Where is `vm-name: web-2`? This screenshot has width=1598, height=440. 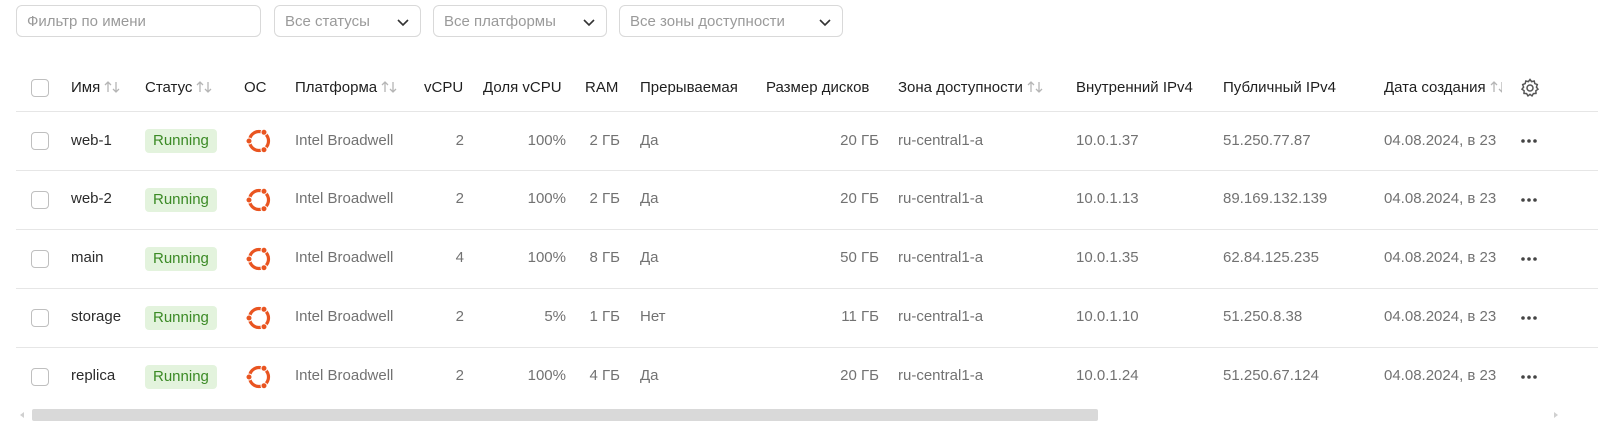
vm-name: web-2 is located at coordinates (91, 199).